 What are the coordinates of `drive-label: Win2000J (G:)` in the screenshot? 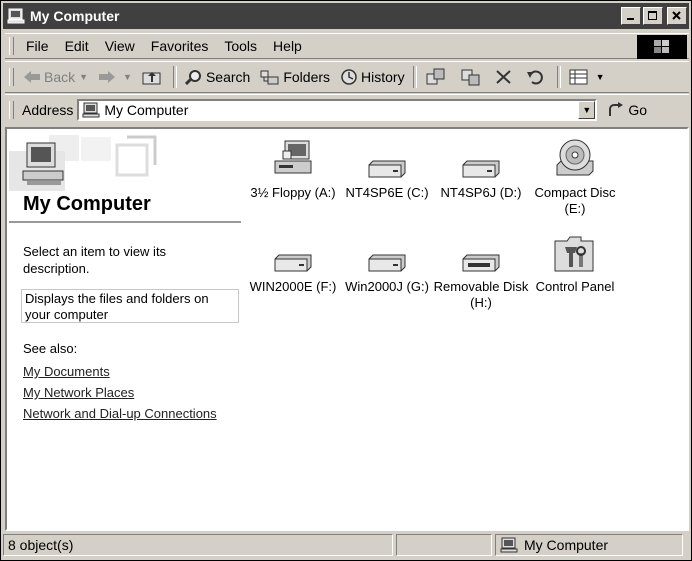 It's located at (387, 286).